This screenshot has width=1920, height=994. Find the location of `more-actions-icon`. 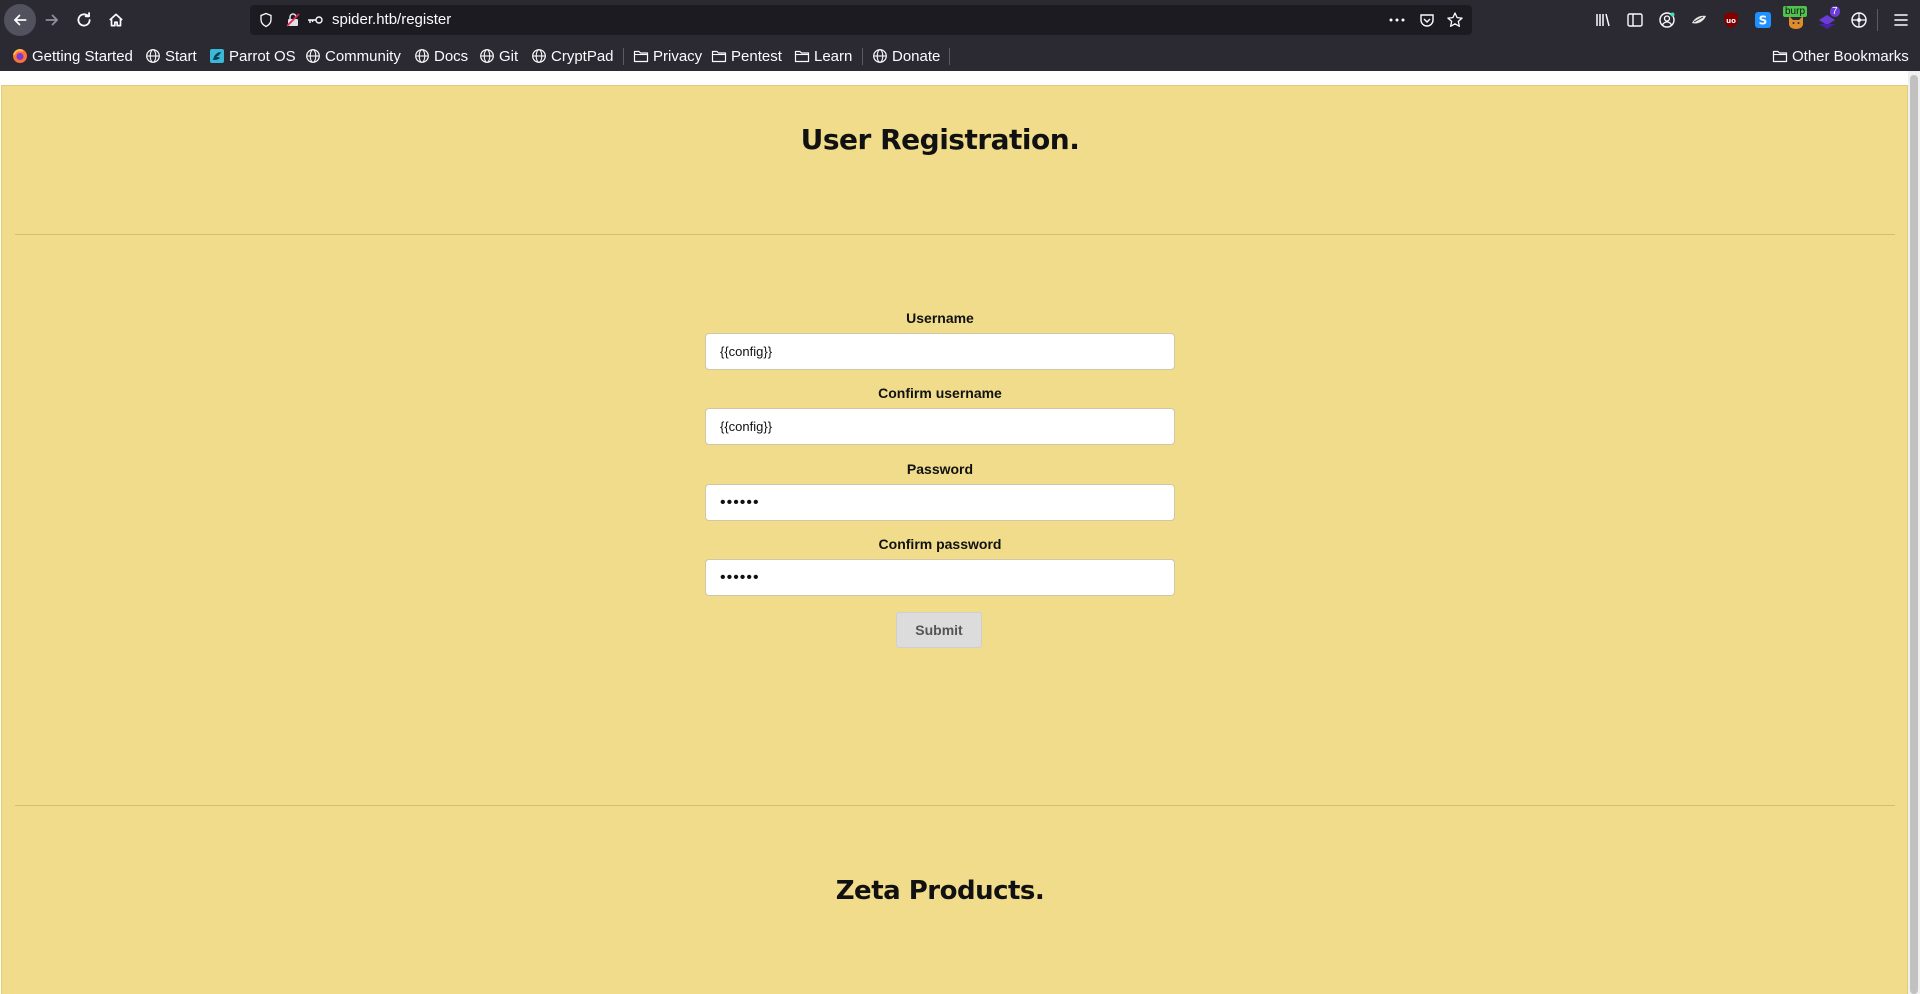

more-actions-icon is located at coordinates (1397, 20).